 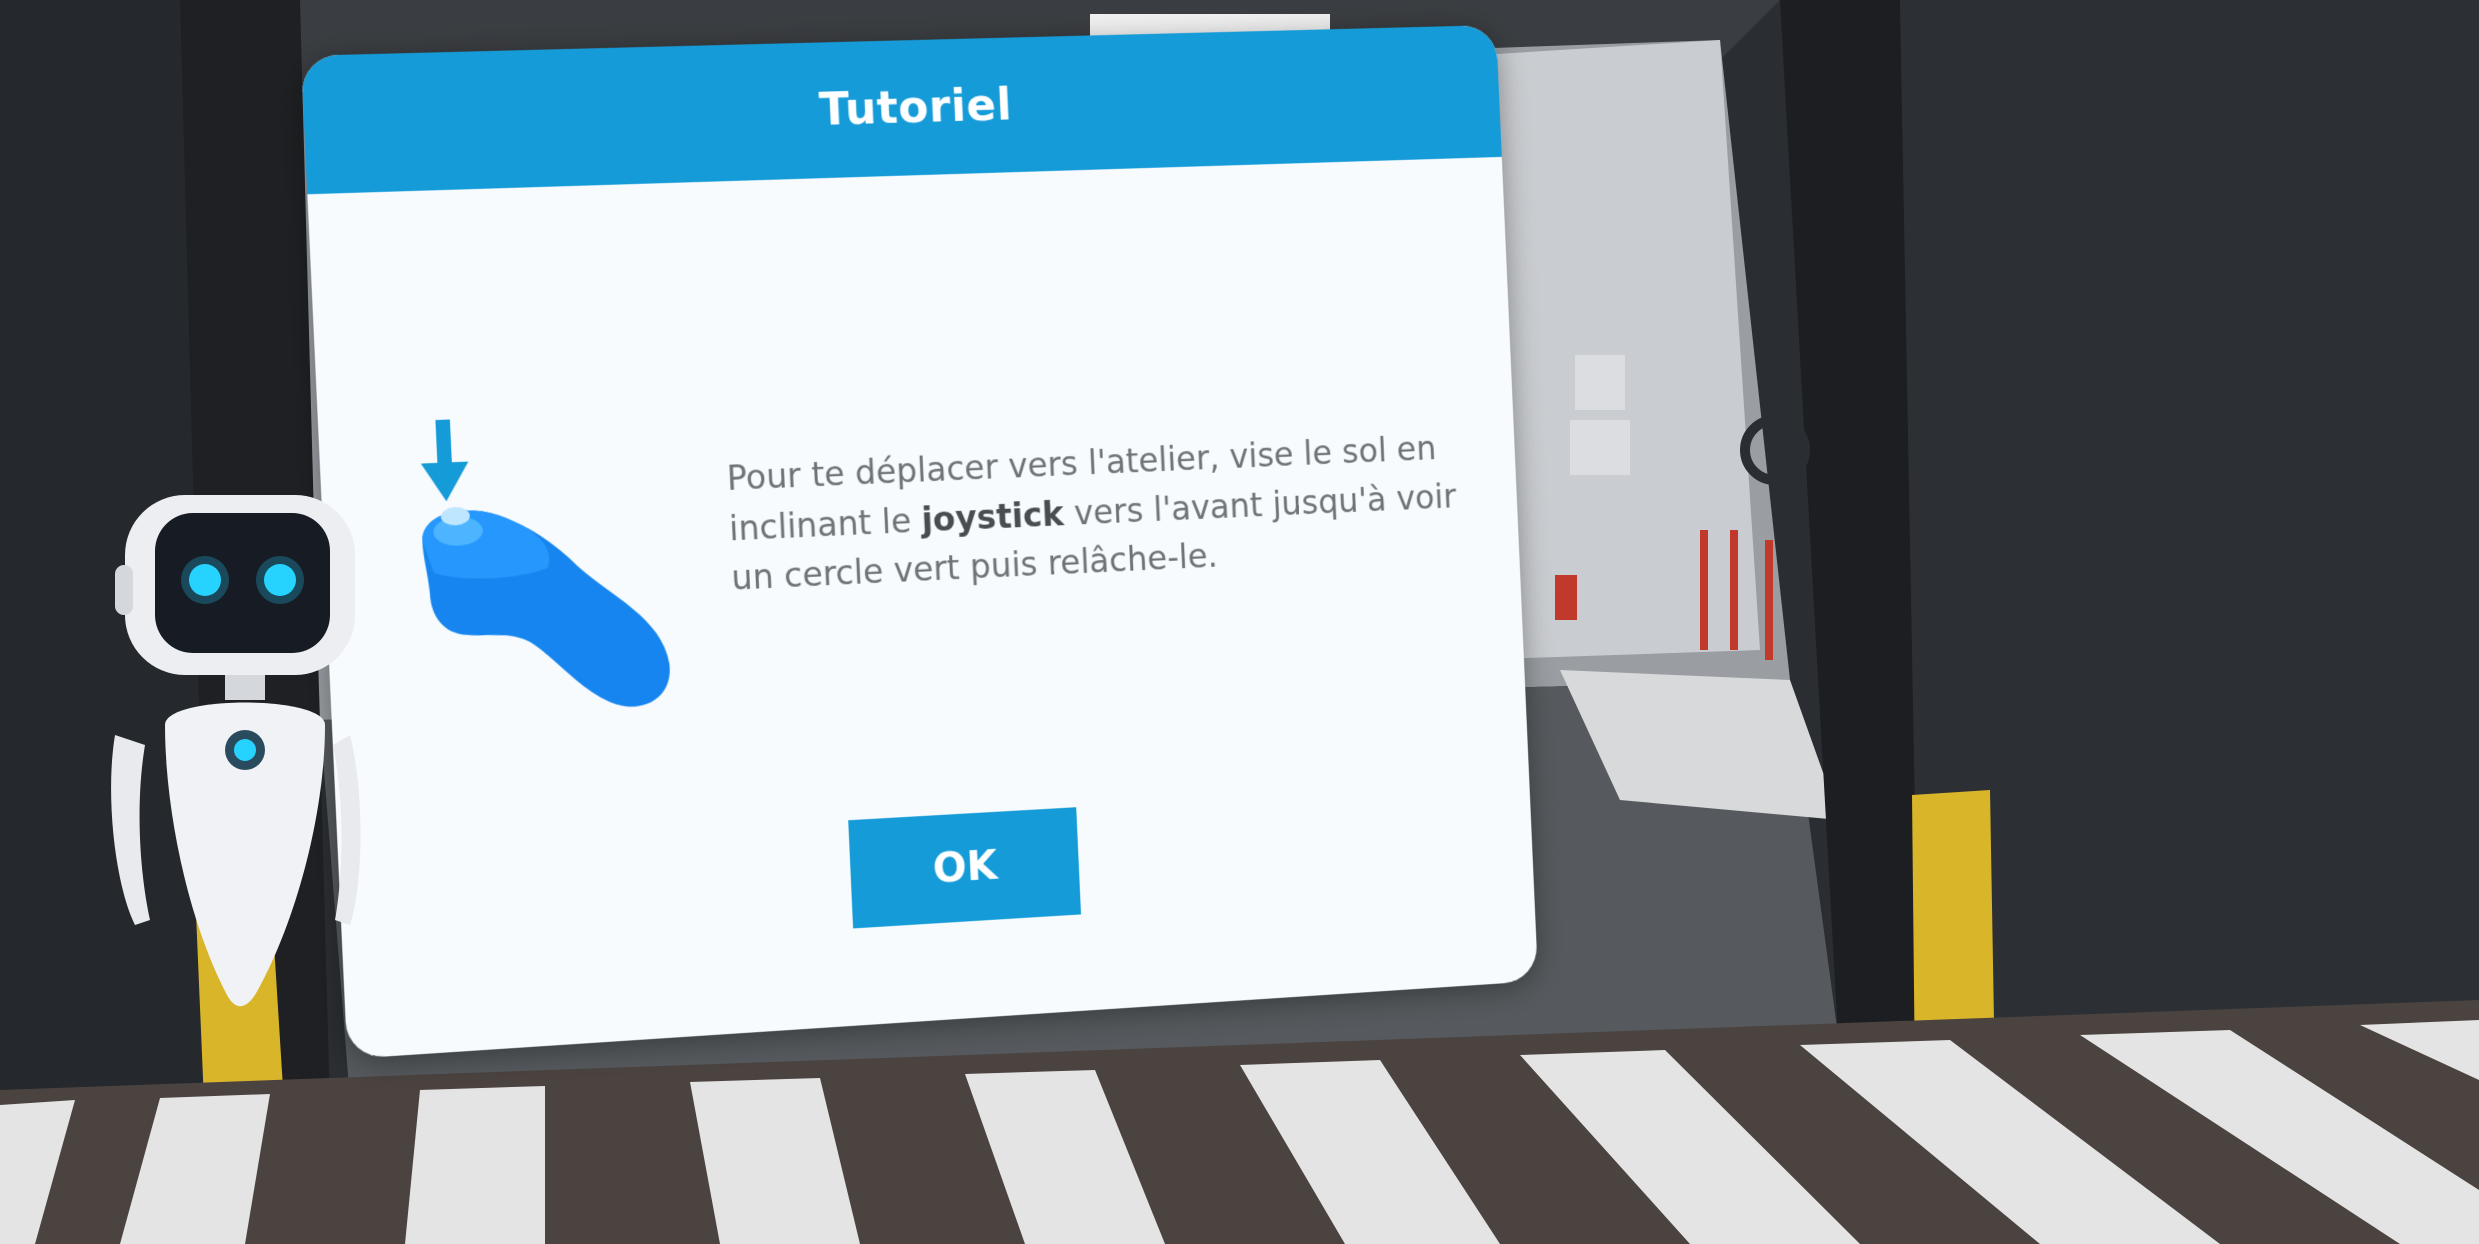 I want to click on arrow-down-icon, so click(x=444, y=461).